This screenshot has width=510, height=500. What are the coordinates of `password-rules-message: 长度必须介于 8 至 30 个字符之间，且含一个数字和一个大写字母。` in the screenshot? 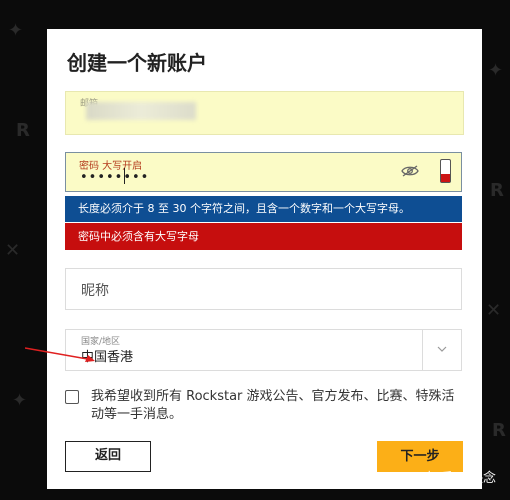 It's located at (263, 209).